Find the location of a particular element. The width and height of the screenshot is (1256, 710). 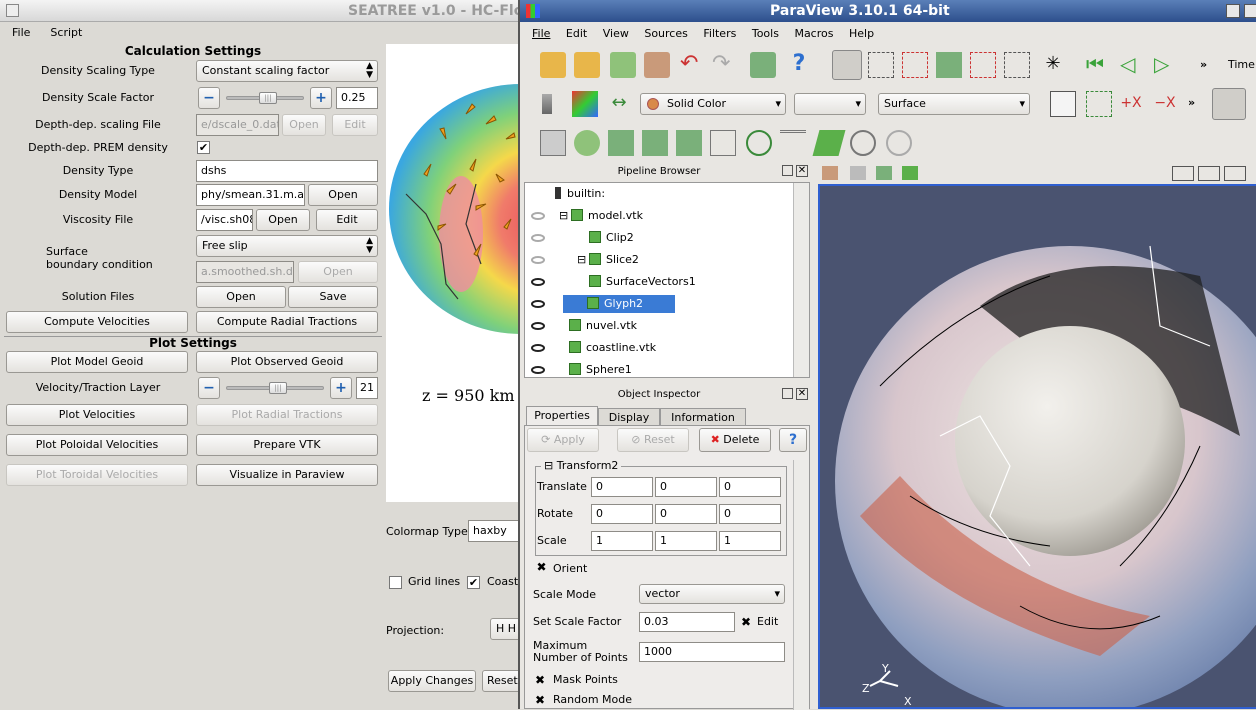

overflow-icon: » is located at coordinates (1203, 64).